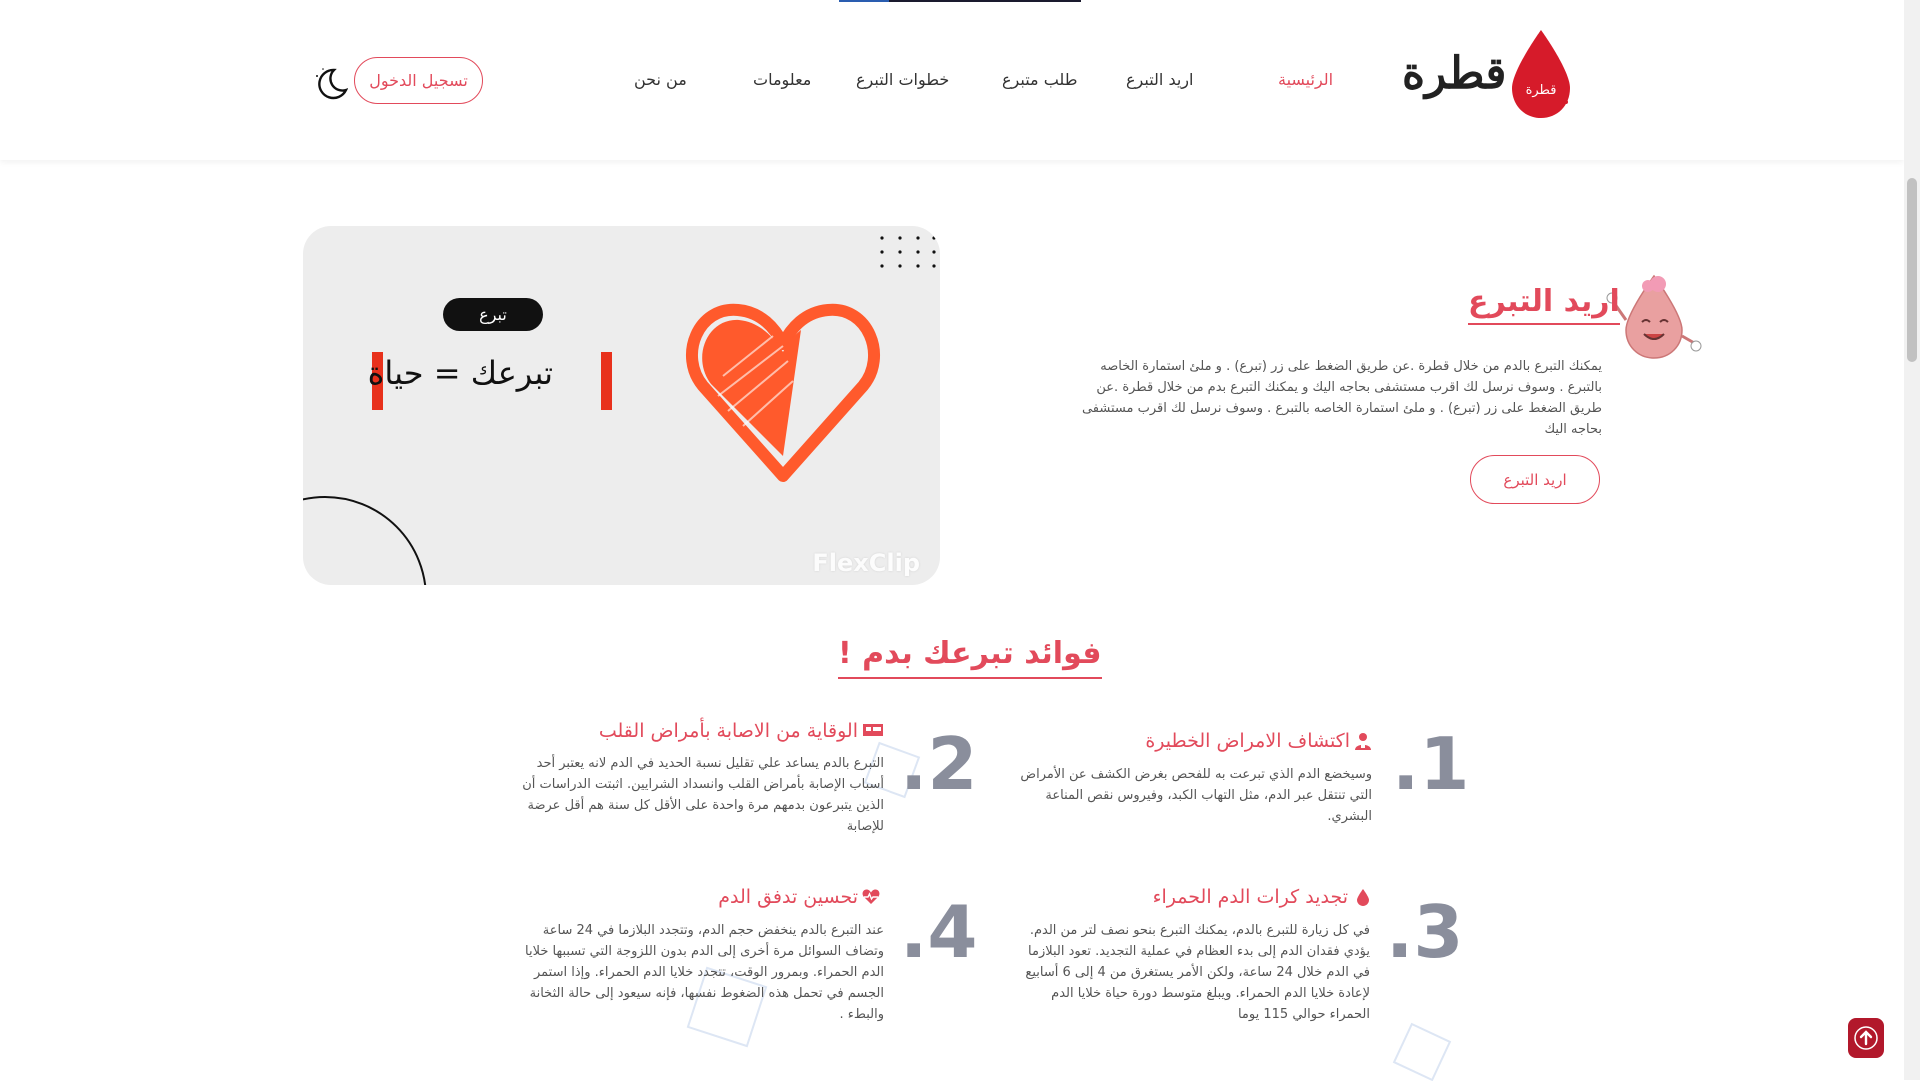  I want to click on arc-decoration, so click(365, 540).